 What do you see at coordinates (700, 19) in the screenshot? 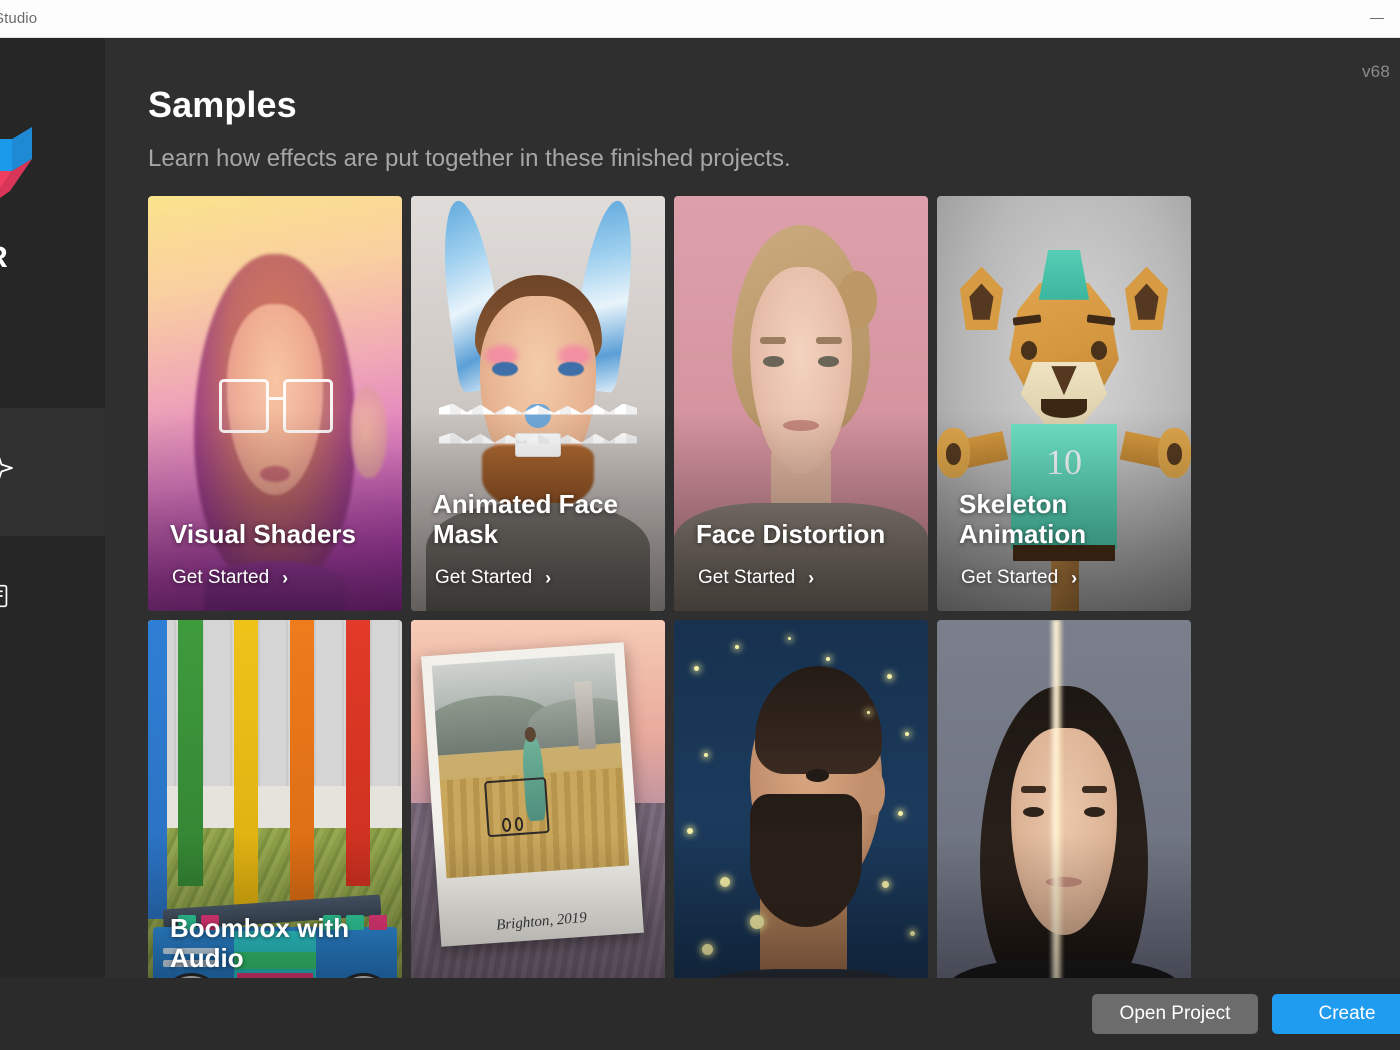
I see `window-titlebar: Studio` at bounding box center [700, 19].